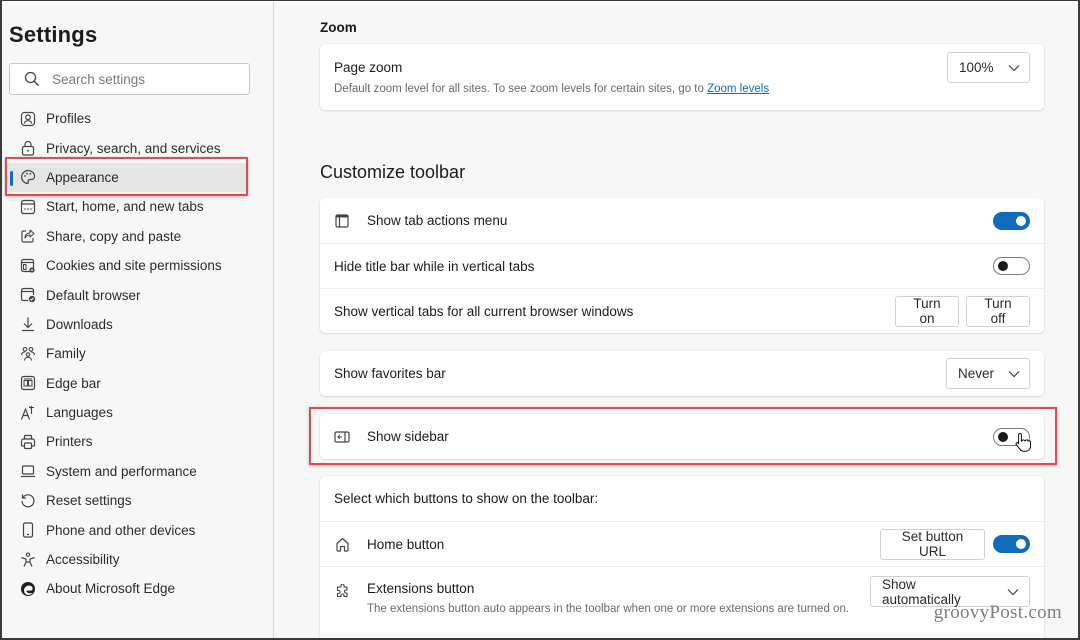 The width and height of the screenshot is (1080, 640). I want to click on turn-off-button: Turn off, so click(998, 311).